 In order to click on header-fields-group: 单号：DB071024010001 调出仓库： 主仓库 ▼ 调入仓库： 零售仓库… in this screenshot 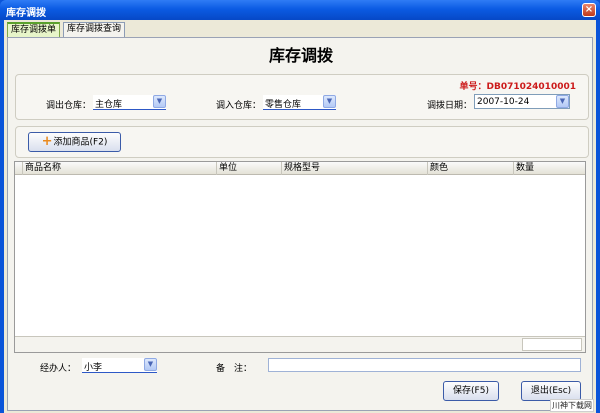, I will do `click(302, 97)`.